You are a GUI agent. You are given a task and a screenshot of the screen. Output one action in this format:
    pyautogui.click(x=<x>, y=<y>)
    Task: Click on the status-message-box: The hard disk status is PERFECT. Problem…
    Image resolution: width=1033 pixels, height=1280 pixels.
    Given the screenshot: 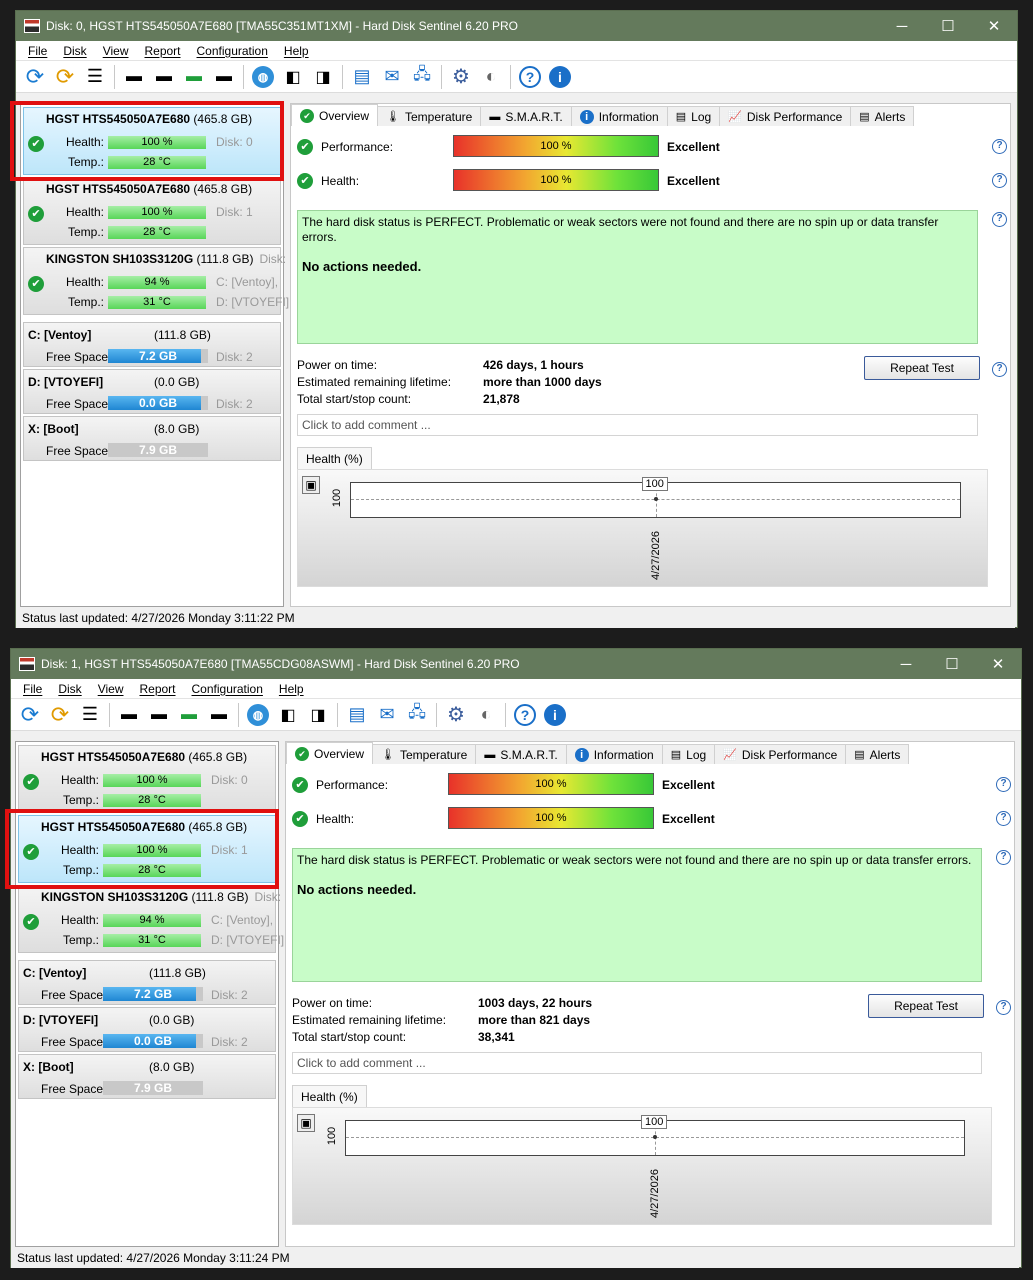 What is the action you would take?
    pyautogui.click(x=637, y=277)
    